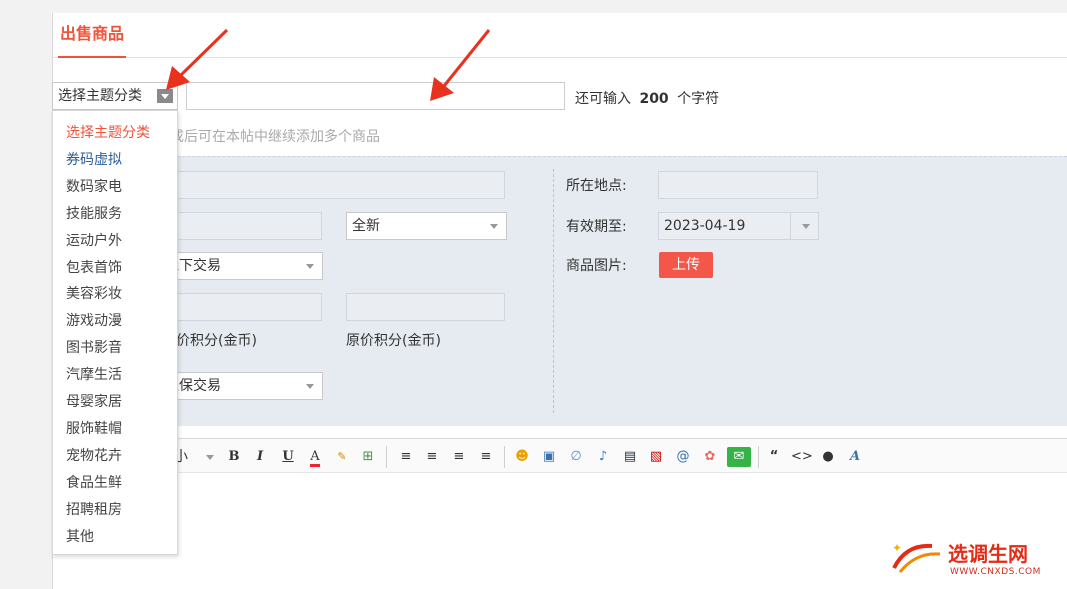 This screenshot has height=589, width=1067. Describe the element at coordinates (460, 65) in the screenshot. I see `arrow-to-title` at that location.